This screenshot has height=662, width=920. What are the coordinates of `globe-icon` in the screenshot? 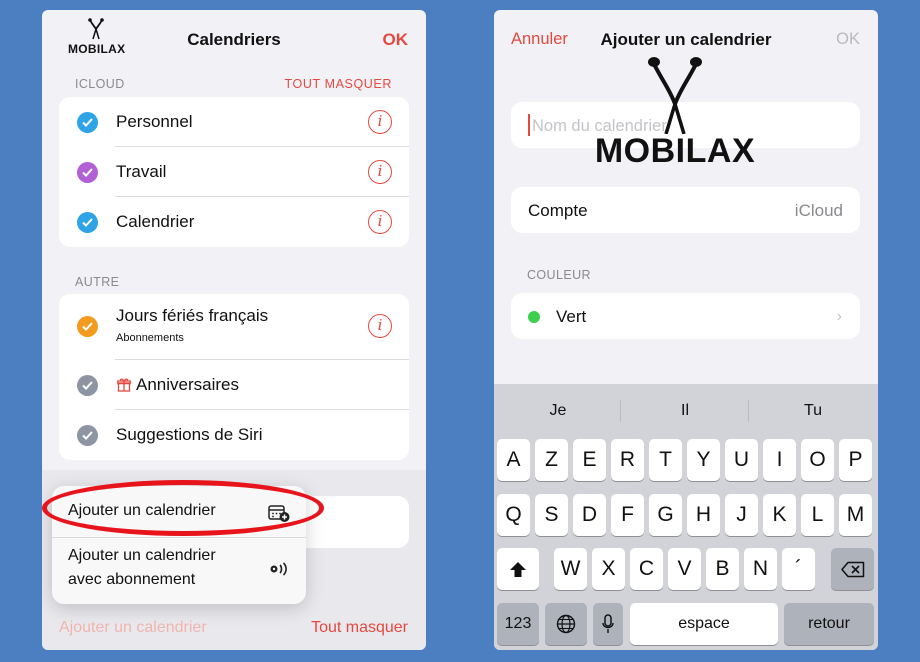 It's located at (566, 624).